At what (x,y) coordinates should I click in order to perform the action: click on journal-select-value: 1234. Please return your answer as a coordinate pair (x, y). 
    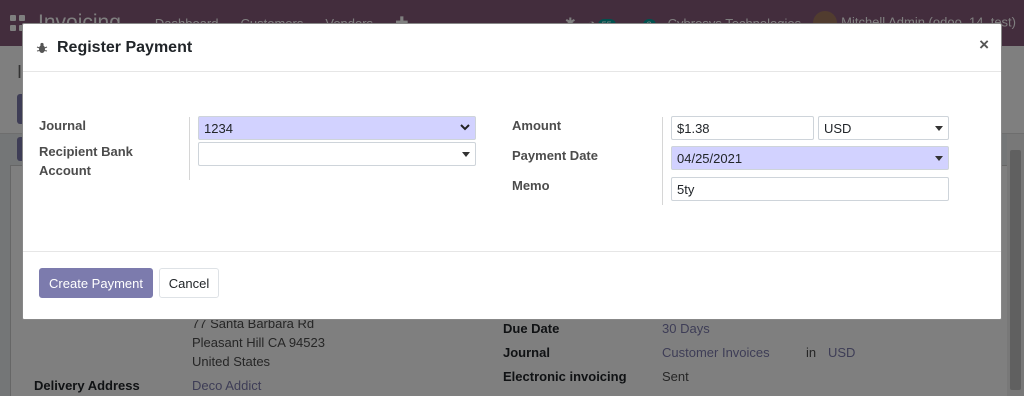
    Looking at the image, I should click on (218, 128).